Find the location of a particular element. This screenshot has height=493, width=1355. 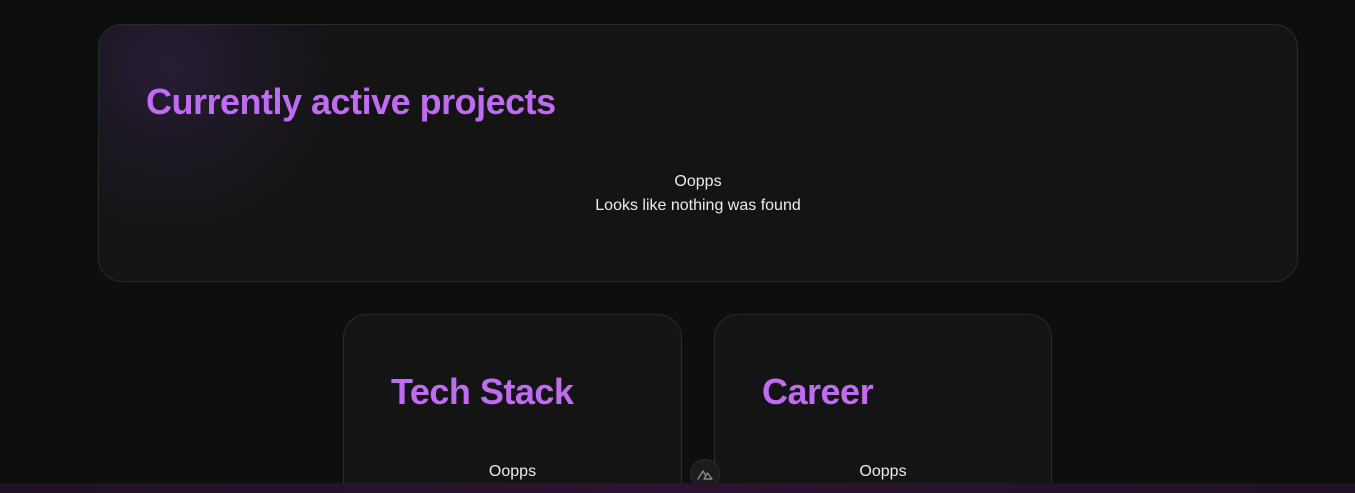

career-title: Career is located at coordinates (818, 391).